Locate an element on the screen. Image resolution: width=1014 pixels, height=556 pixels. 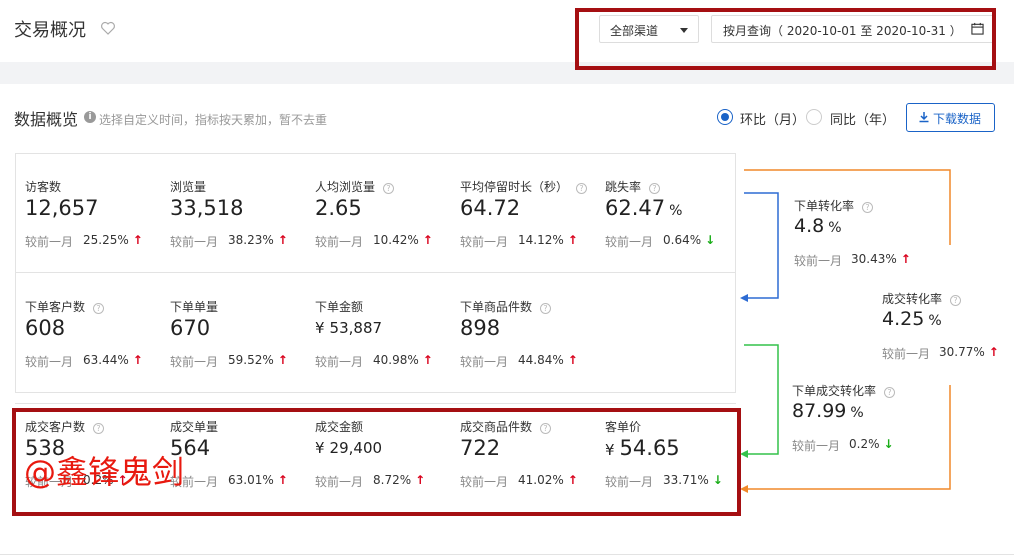
metric-order-items: 下单商品件数? 898 较前一月 44.84% ↑ is located at coordinates (530, 343).